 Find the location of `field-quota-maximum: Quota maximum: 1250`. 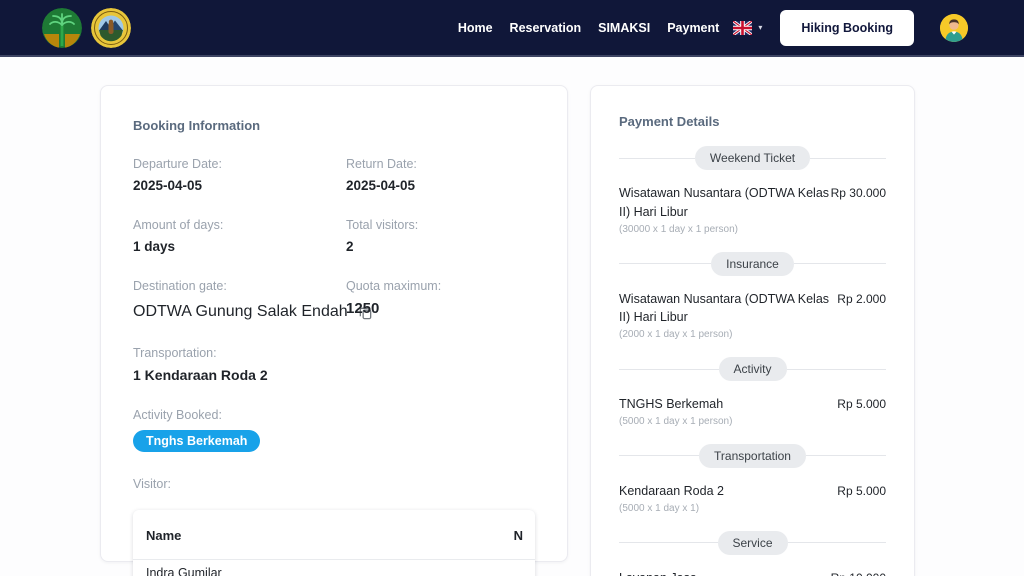

field-quota-maximum: Quota maximum: 1250 is located at coordinates (440, 300).